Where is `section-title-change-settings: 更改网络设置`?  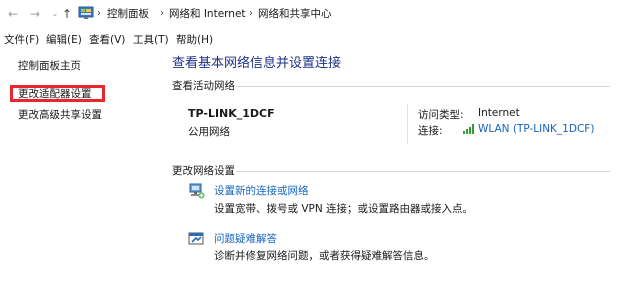
section-title-change-settings: 更改网络设置 is located at coordinates (203, 171).